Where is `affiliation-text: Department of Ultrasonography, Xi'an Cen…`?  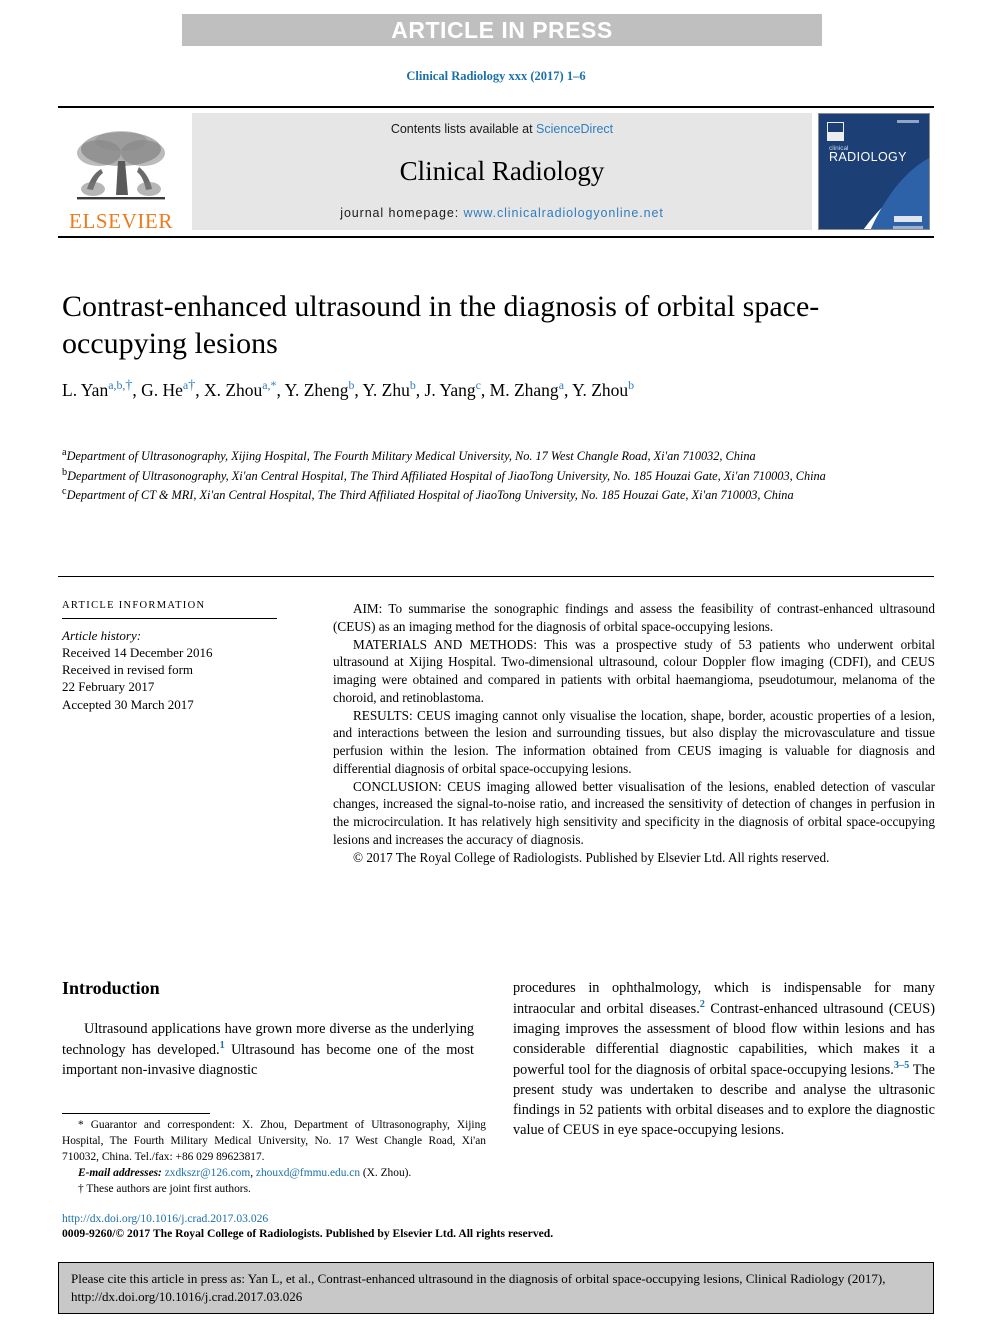
affiliation-text: Department of Ultrasonography, Xi'an Cen… is located at coordinates (446, 475).